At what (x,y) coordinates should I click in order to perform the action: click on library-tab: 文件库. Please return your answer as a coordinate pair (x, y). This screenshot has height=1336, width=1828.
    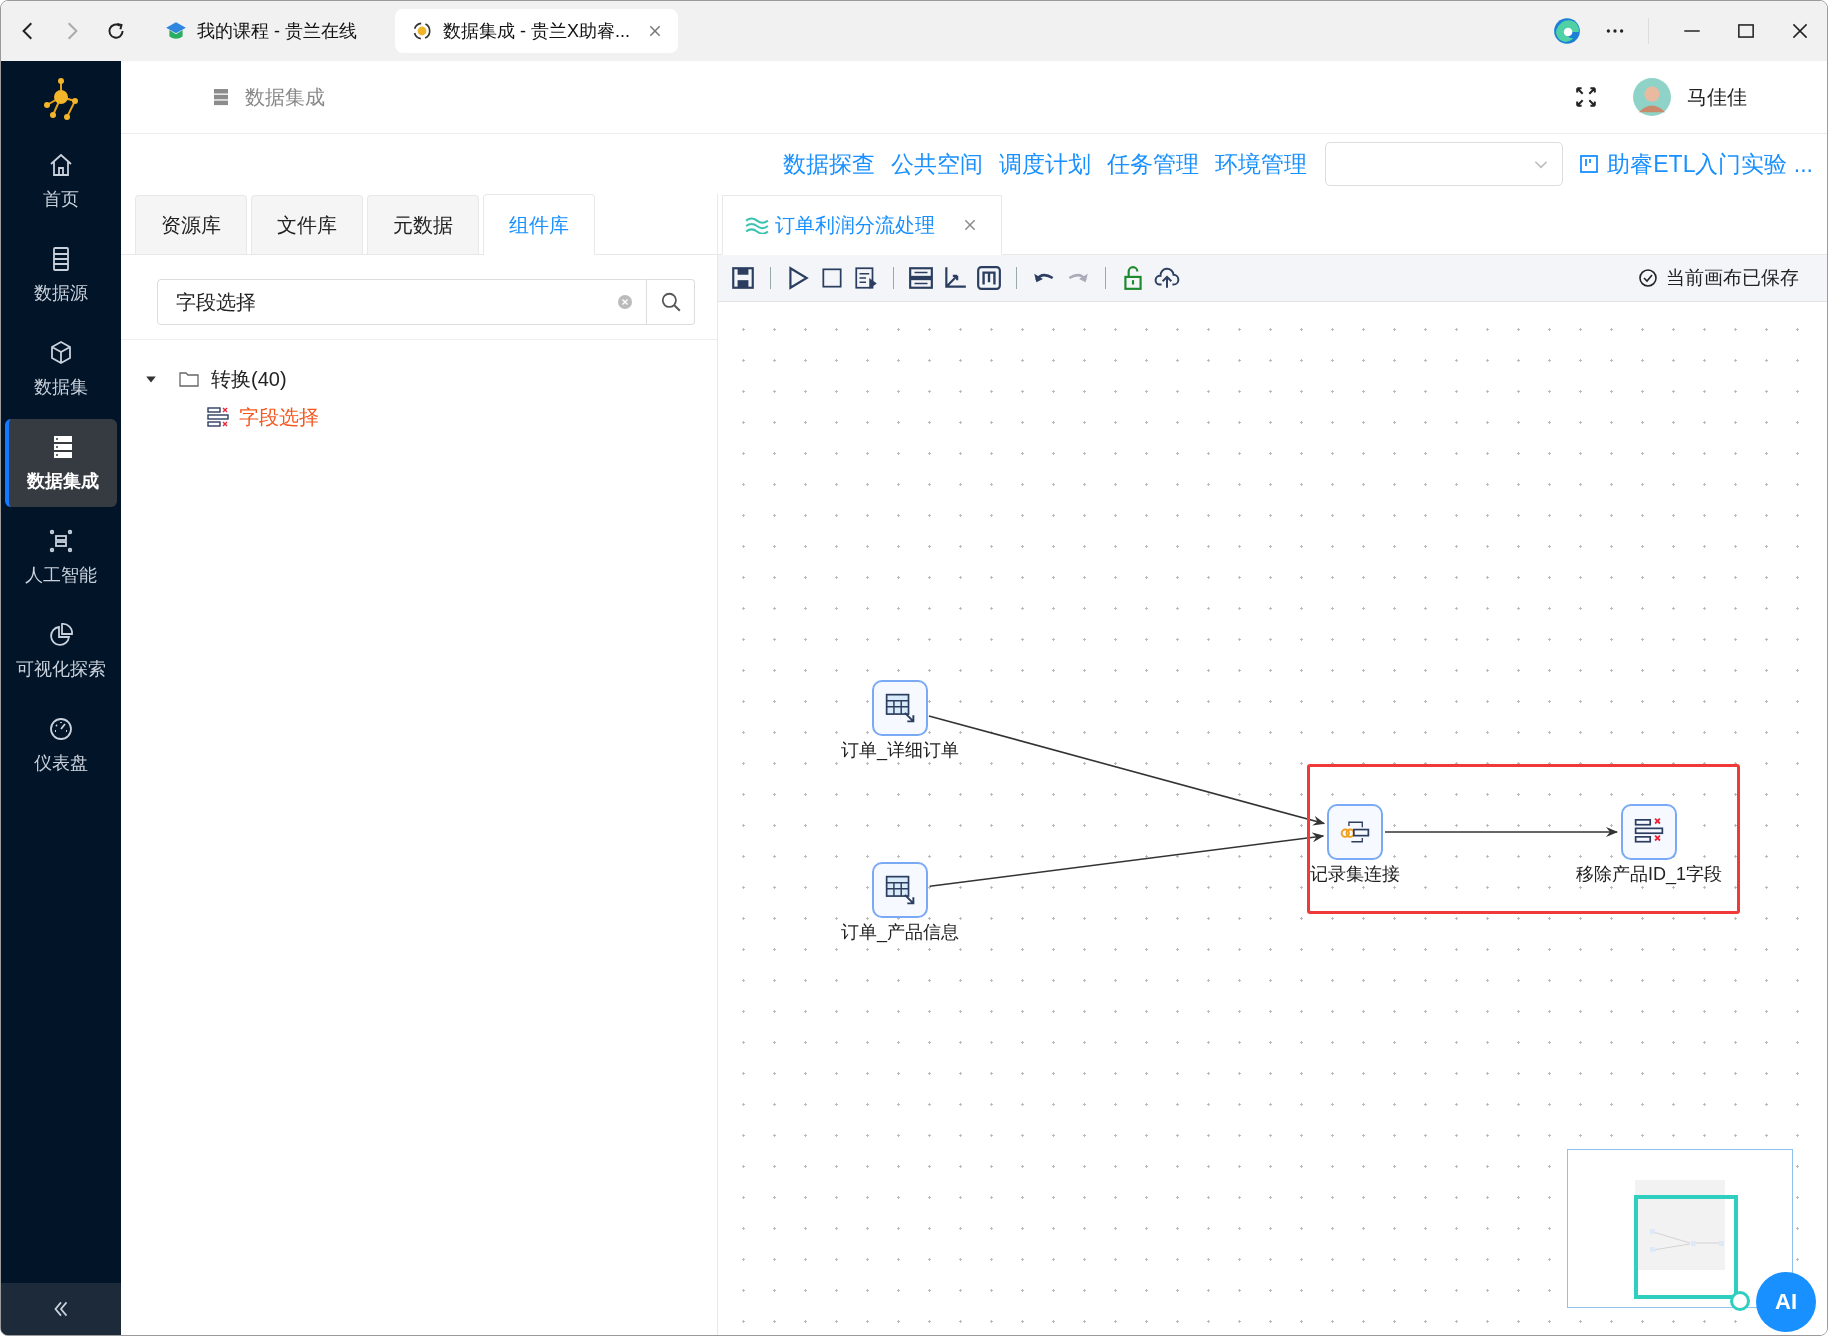
    Looking at the image, I should click on (307, 224).